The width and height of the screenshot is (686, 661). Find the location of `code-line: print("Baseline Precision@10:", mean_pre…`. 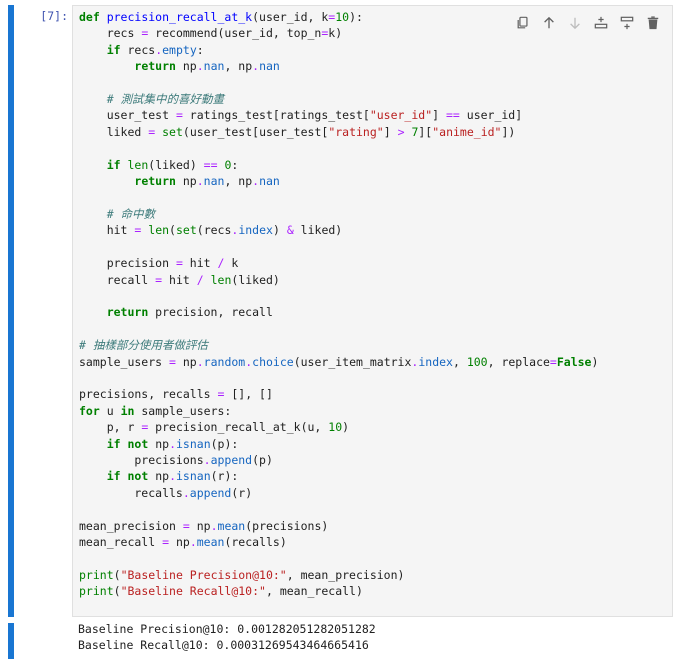

code-line: print("Baseline Precision@10:", mean_pre… is located at coordinates (242, 574).